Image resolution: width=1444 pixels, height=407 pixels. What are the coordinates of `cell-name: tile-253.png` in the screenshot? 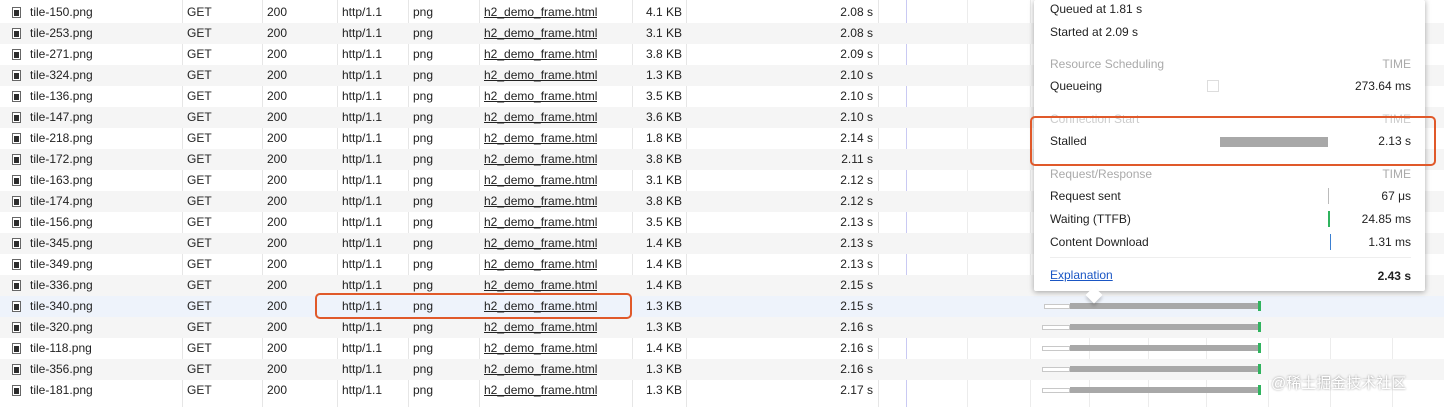 It's located at (61, 33).